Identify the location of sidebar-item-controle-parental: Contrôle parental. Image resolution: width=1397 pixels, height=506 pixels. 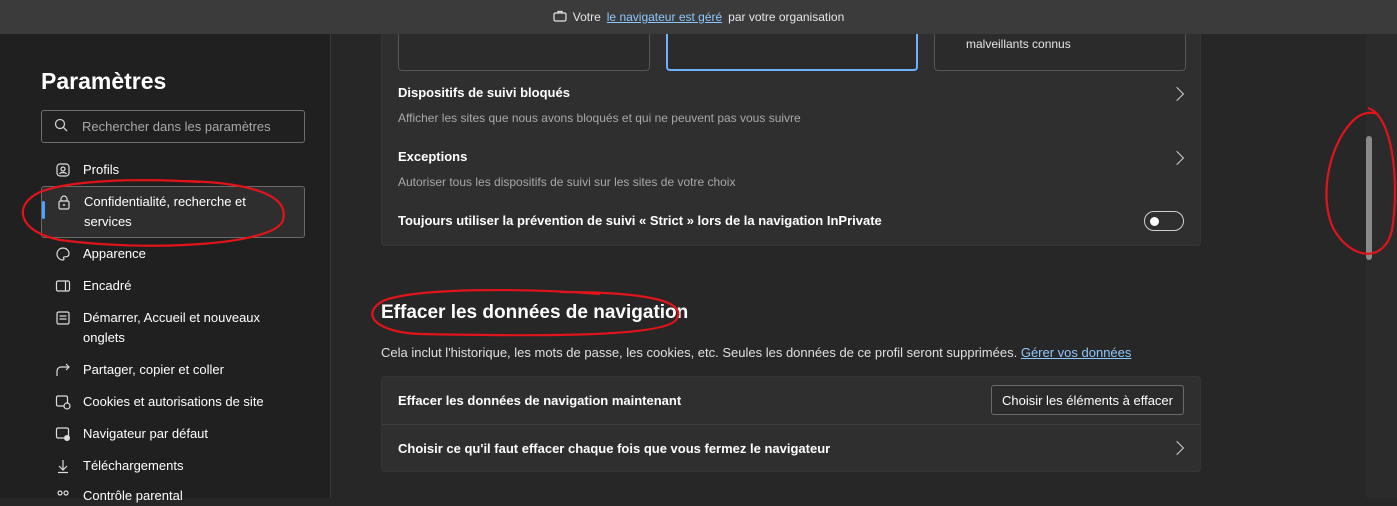
(173, 496).